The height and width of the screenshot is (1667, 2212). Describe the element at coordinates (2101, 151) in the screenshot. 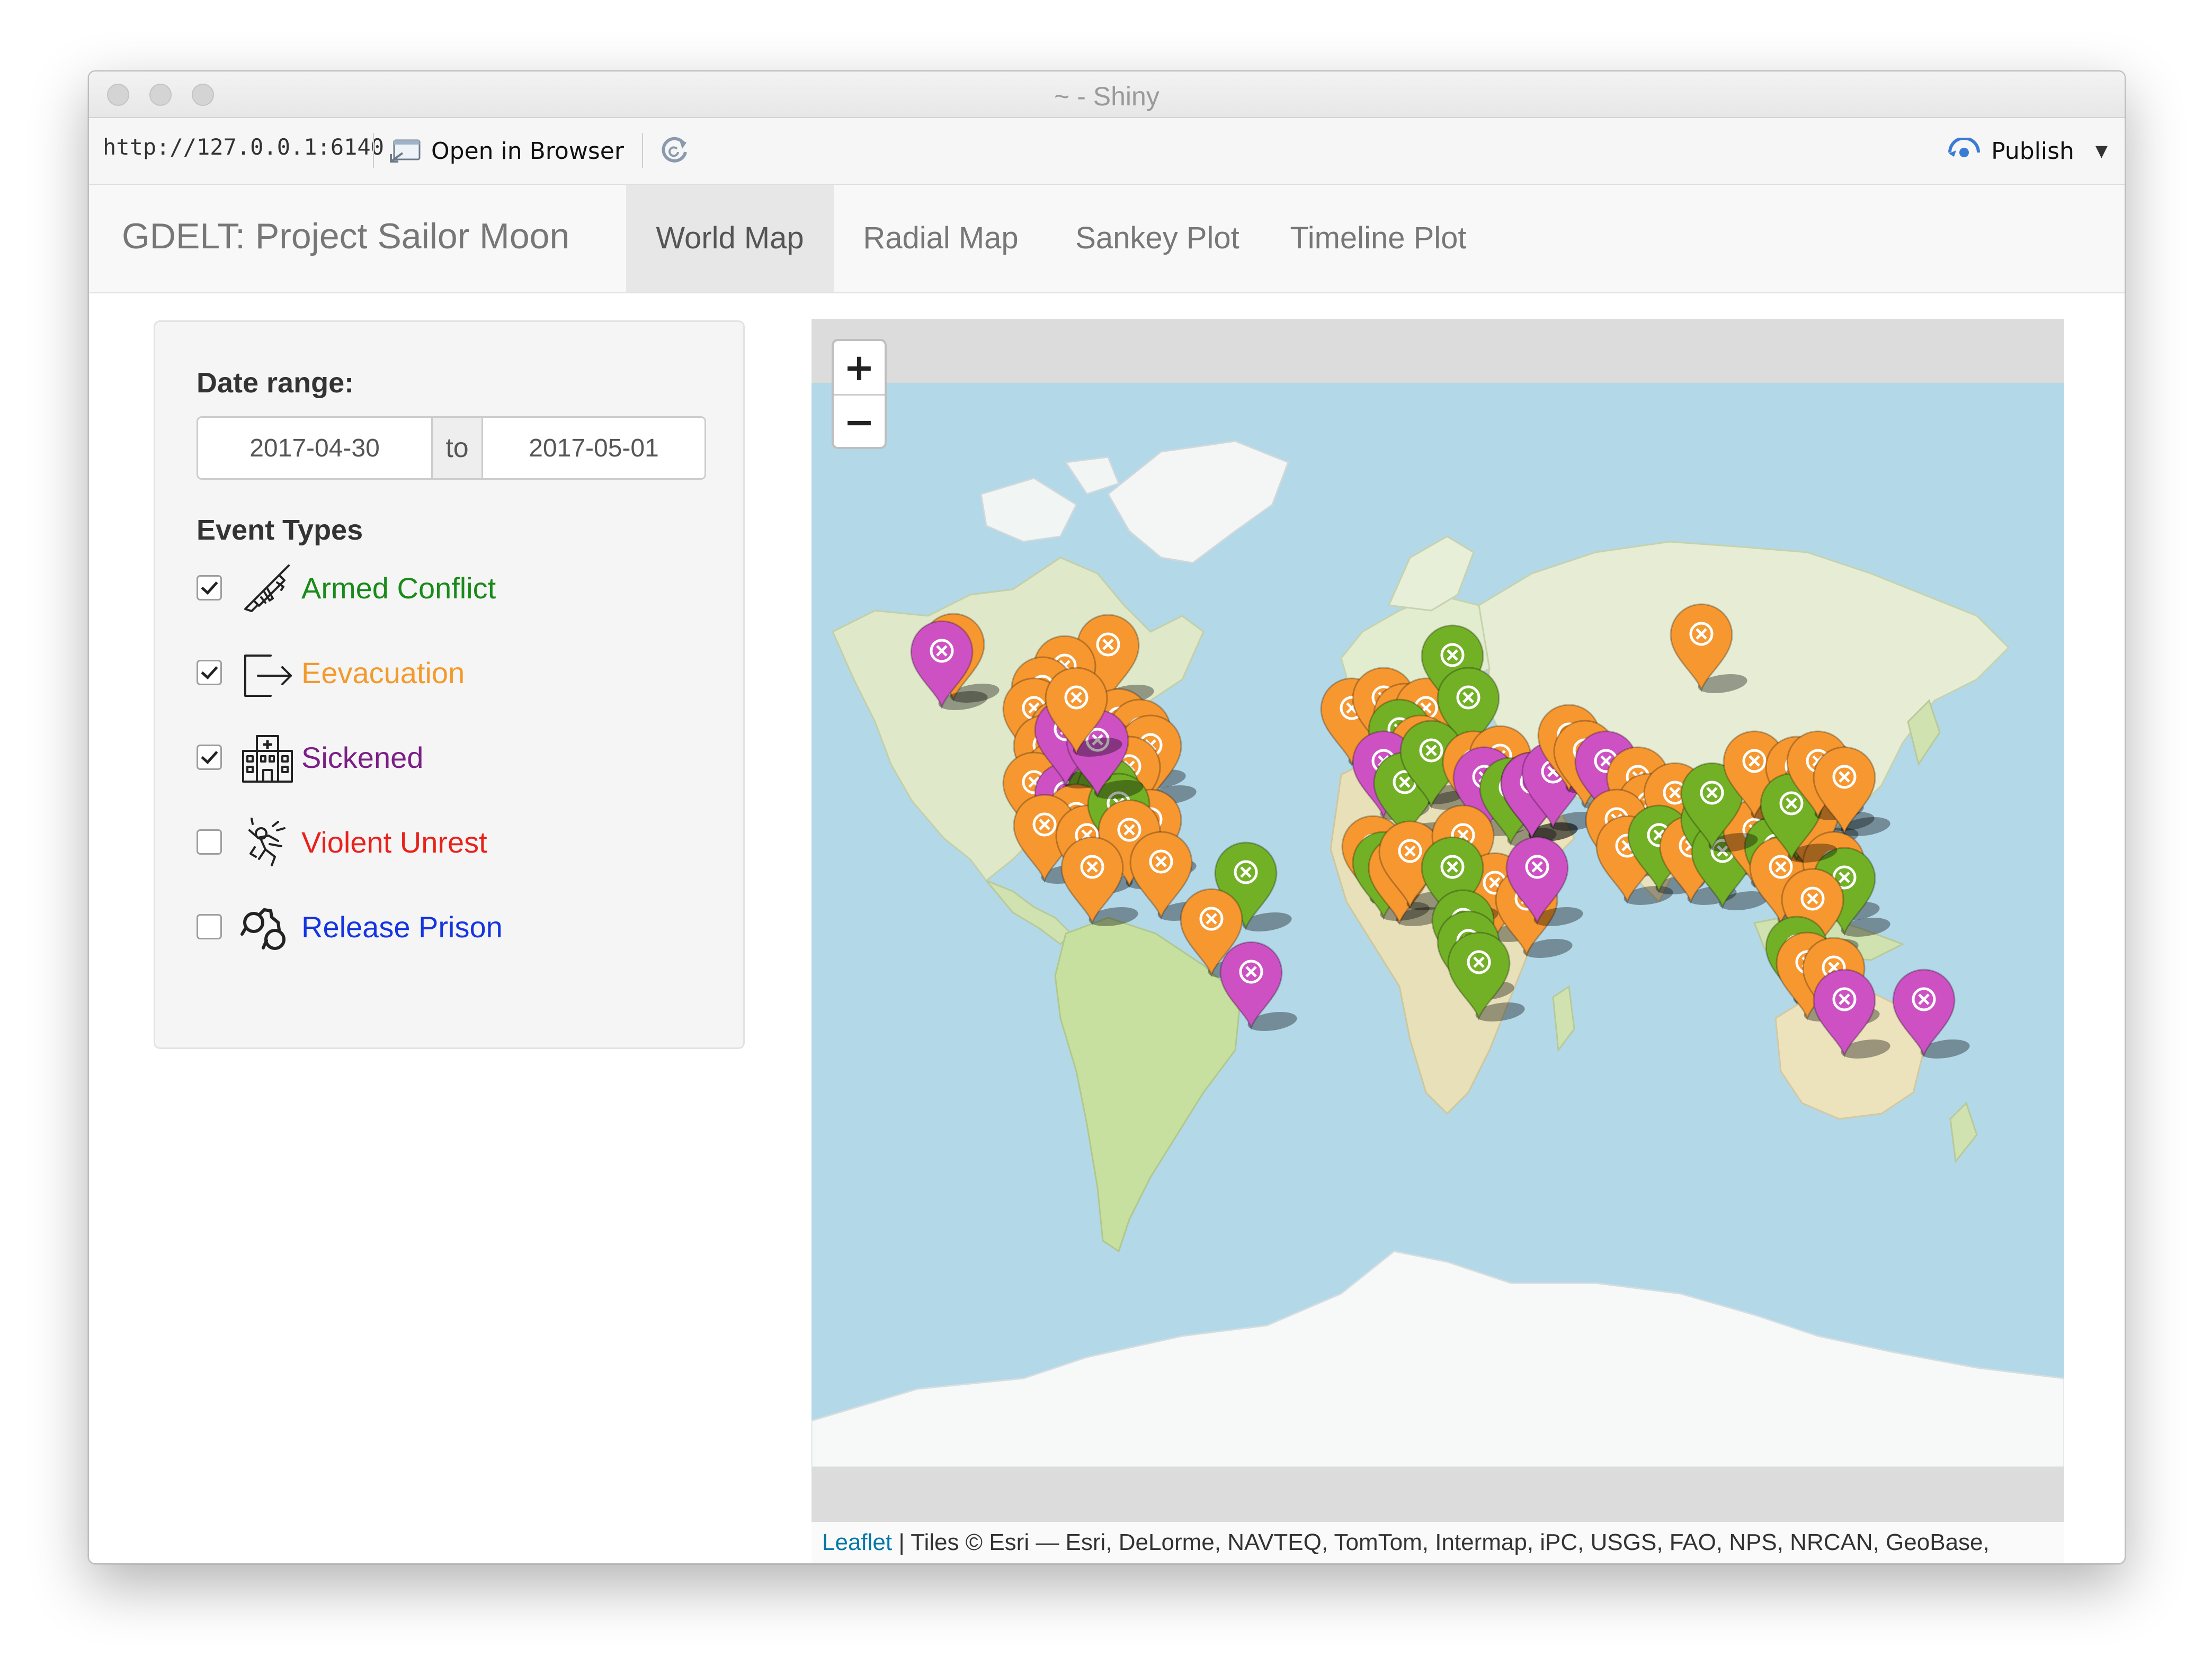

I see `caret-down-icon: ▼` at that location.